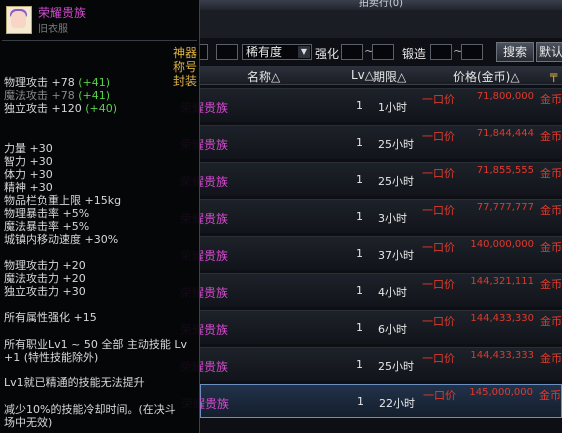 This screenshot has height=433, width=562. What do you see at coordinates (371, 253) in the screenshot?
I see `table-row: 荣耀贵族 1 37小时 一口价 140,000,000 金币` at bounding box center [371, 253].